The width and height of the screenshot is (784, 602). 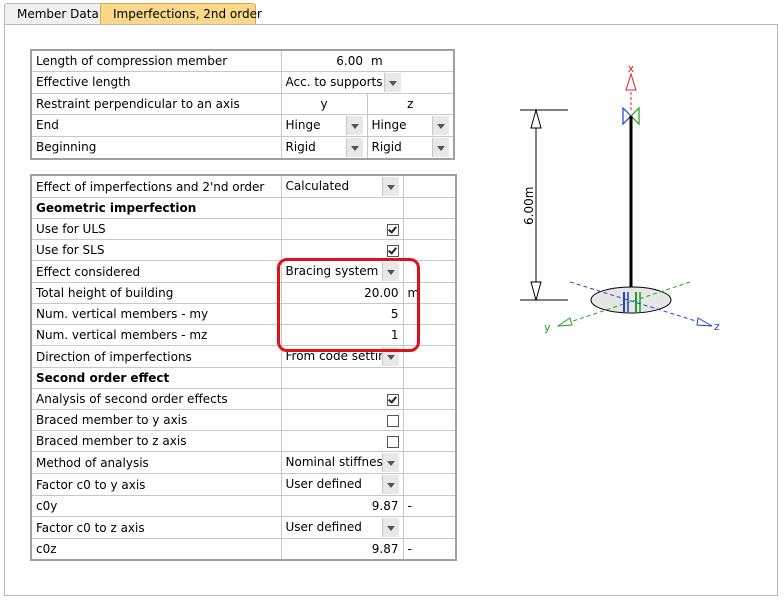 I want to click on braced-z-label: Braced member to z axis, so click(x=156, y=441).